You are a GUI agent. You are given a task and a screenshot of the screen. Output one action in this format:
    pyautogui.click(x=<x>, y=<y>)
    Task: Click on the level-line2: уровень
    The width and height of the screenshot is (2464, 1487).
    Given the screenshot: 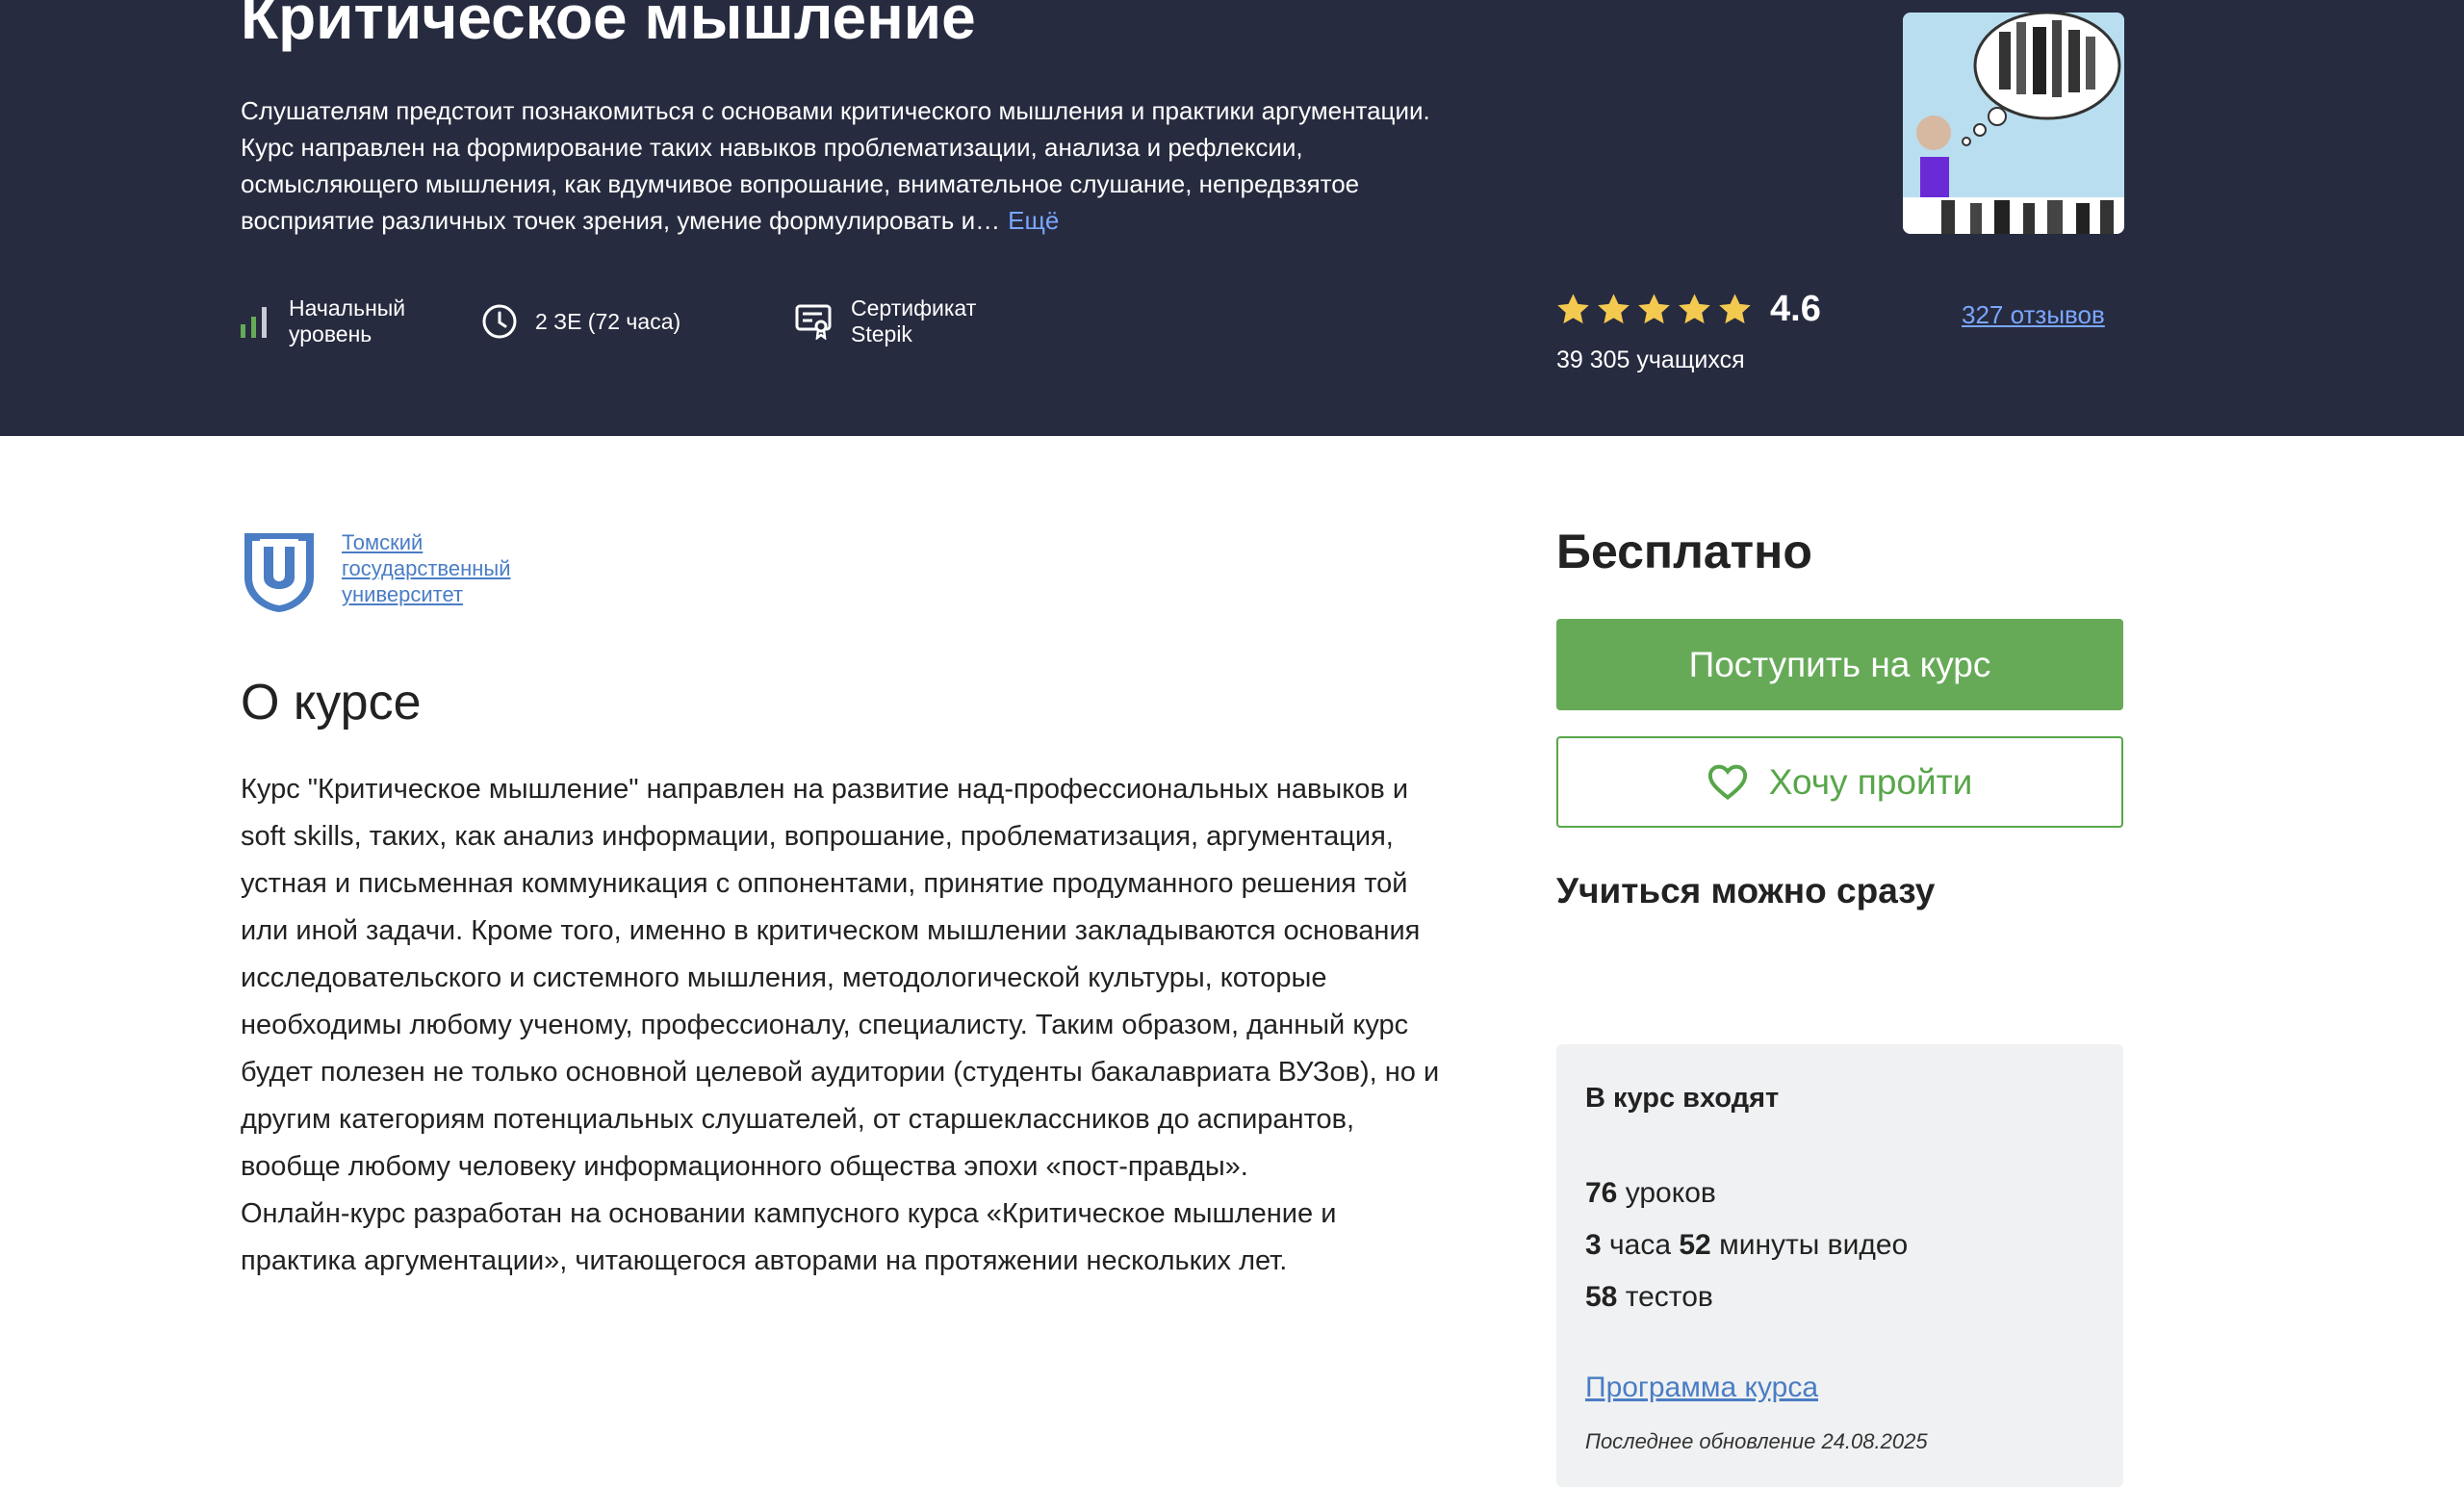 What is the action you would take?
    pyautogui.click(x=330, y=333)
    